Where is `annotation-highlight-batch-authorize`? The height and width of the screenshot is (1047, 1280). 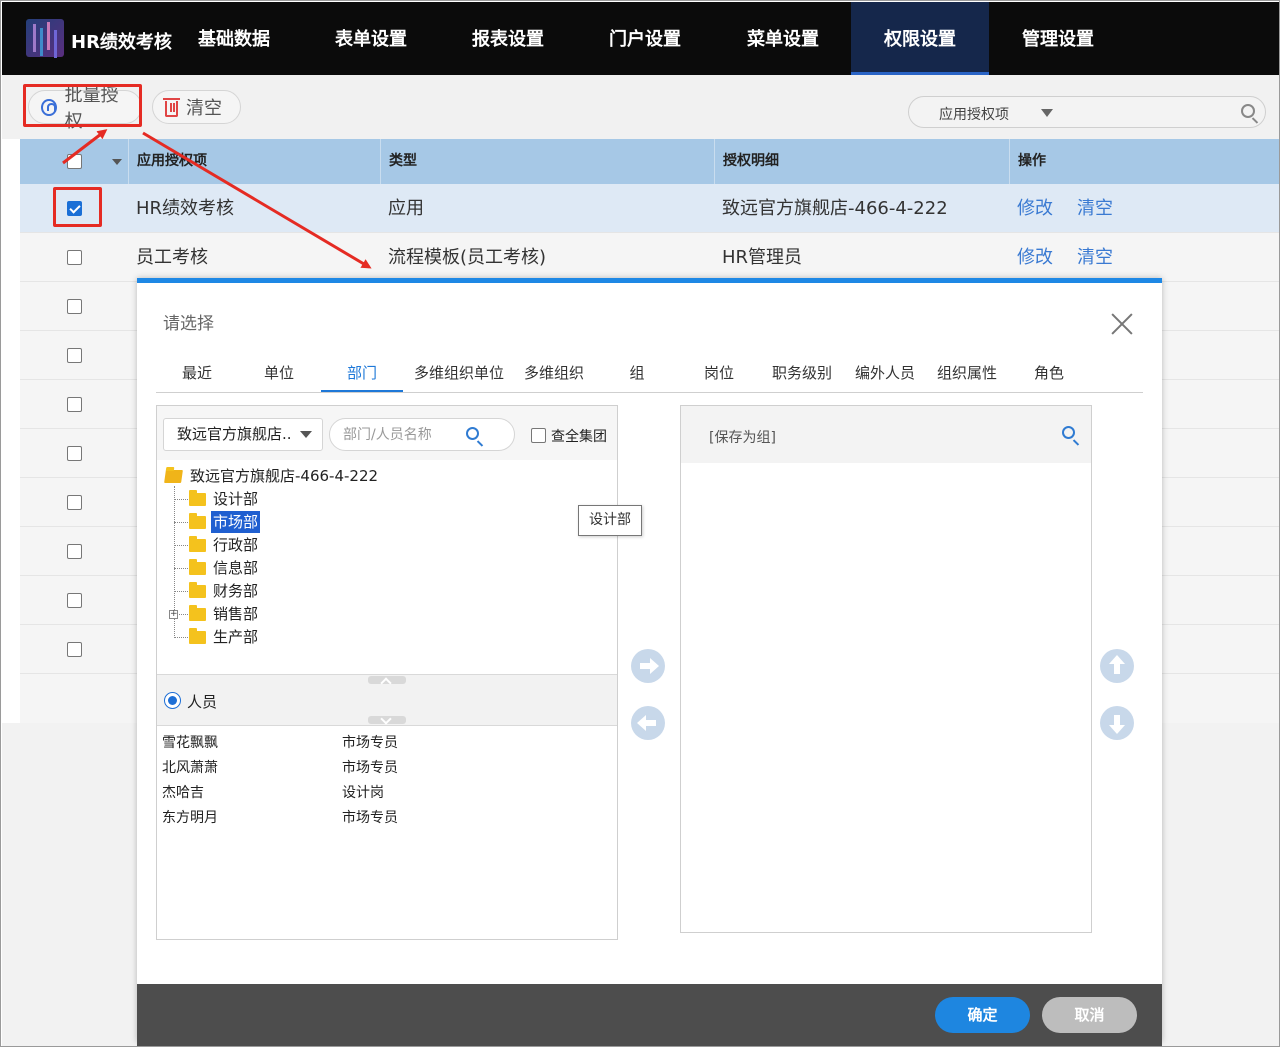 annotation-highlight-batch-authorize is located at coordinates (82, 105).